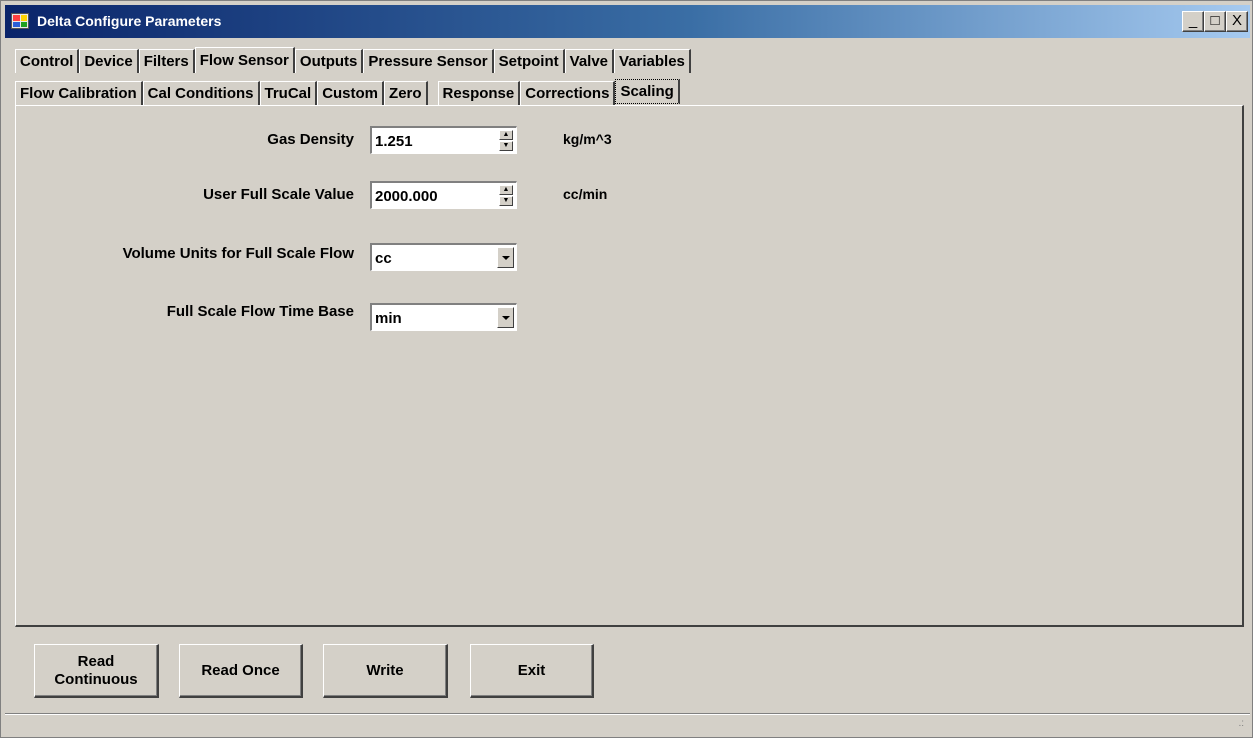 This screenshot has height=738, width=1253. Describe the element at coordinates (1238, 725) in the screenshot. I see `resize-grip-icon: .:` at that location.